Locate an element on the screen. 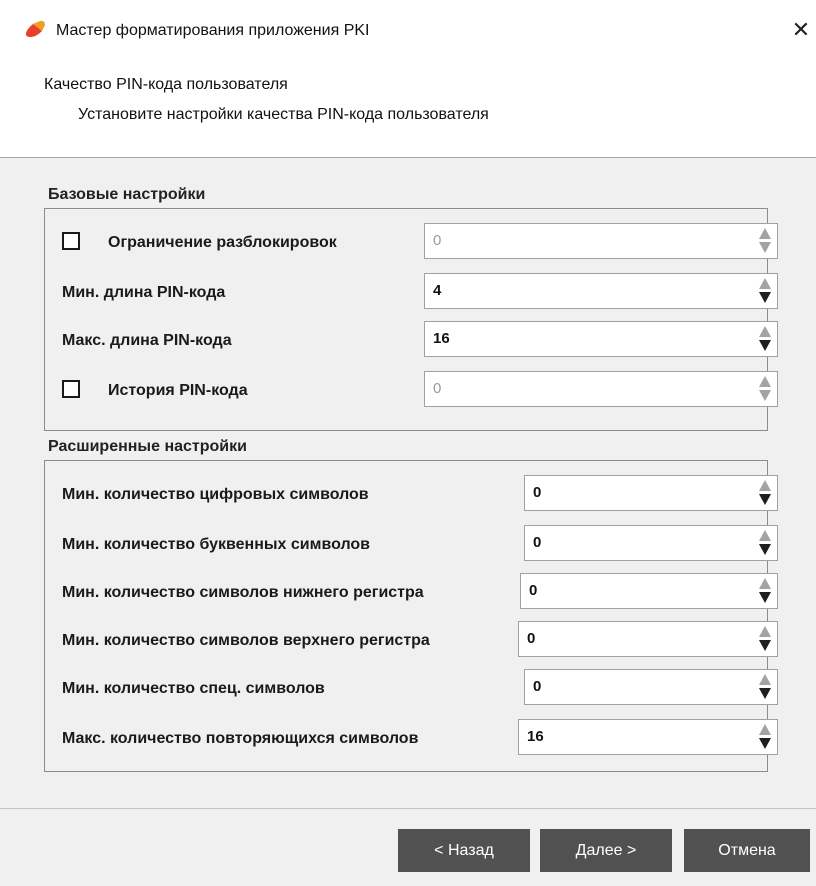  unblock-limit-checkbox is located at coordinates (71, 241).